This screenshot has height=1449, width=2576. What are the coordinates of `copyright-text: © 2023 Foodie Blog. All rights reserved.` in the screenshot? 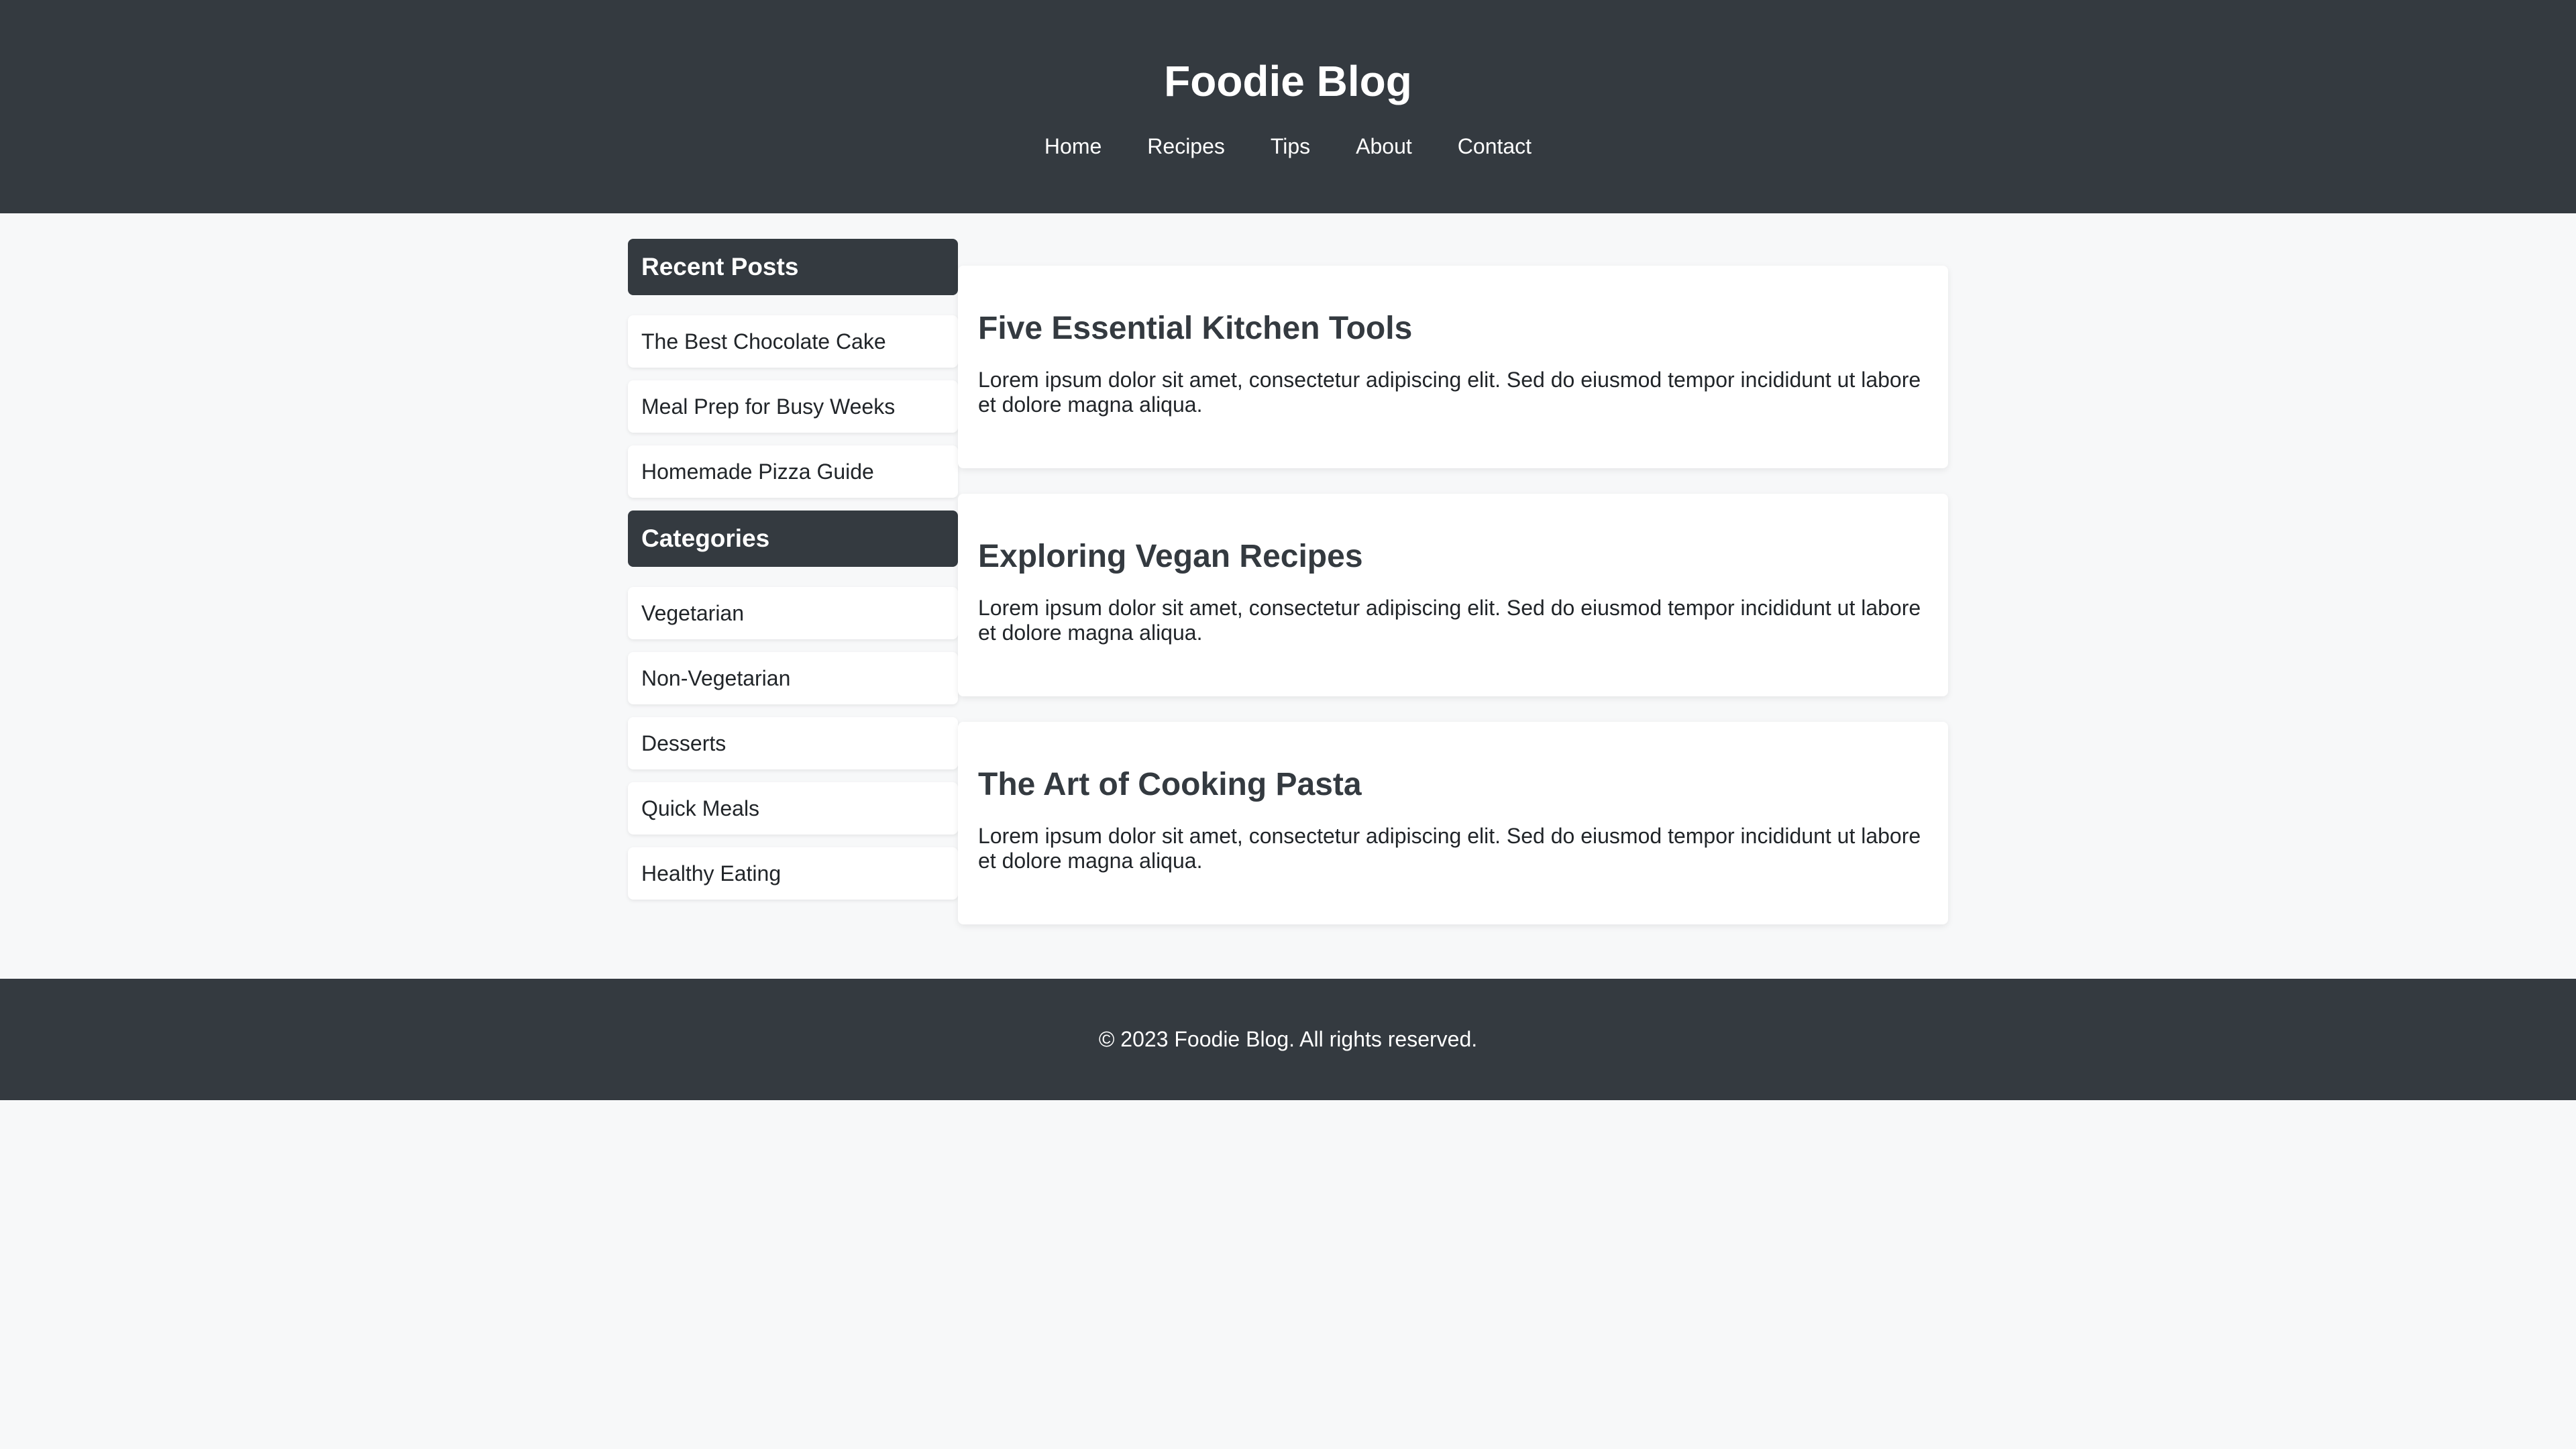 It's located at (1288, 1039).